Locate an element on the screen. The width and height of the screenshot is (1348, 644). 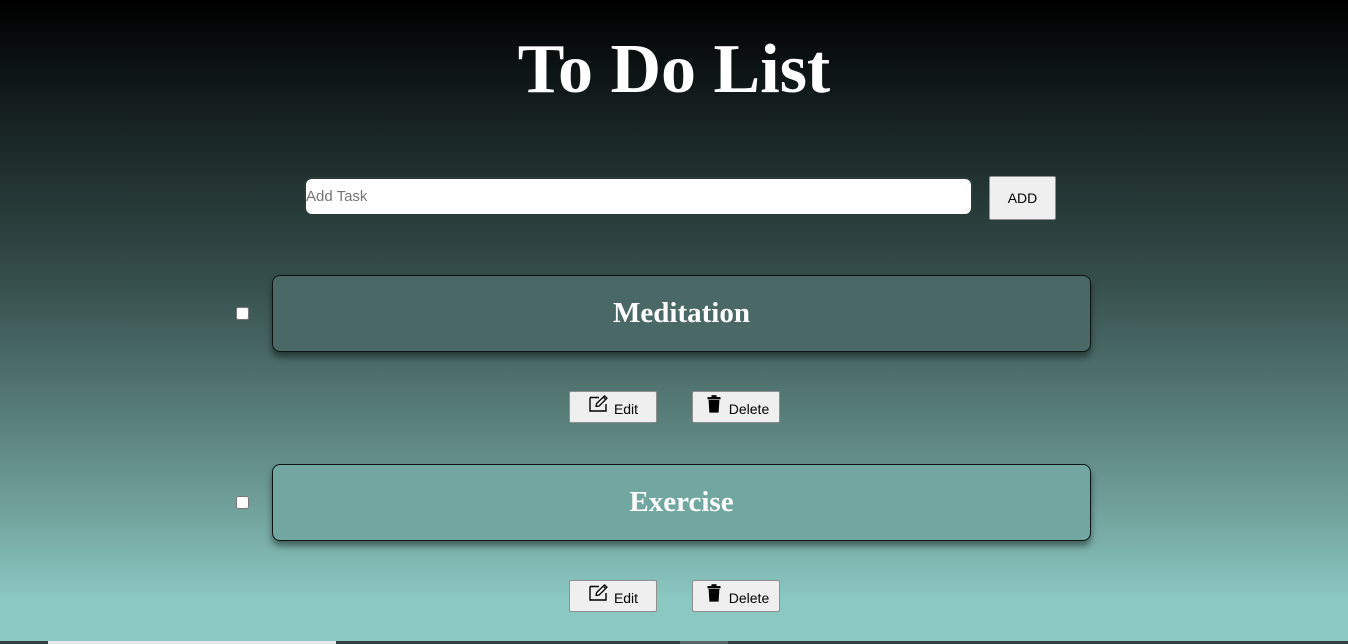
add-button: ADD is located at coordinates (1022, 198).